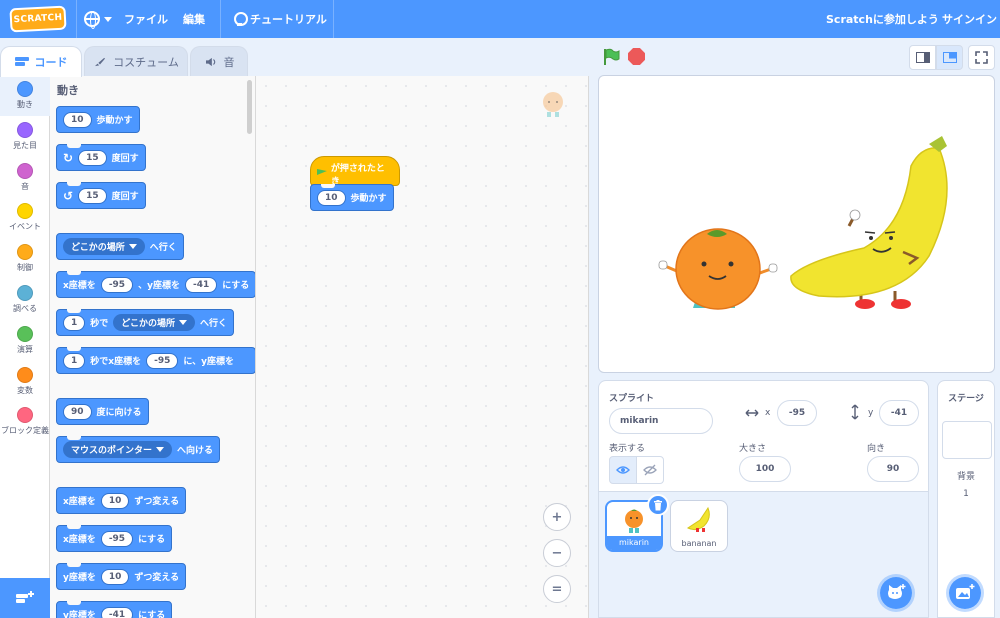  Describe the element at coordinates (718, 269) in the screenshot. I see `mikarin-sprite` at that location.